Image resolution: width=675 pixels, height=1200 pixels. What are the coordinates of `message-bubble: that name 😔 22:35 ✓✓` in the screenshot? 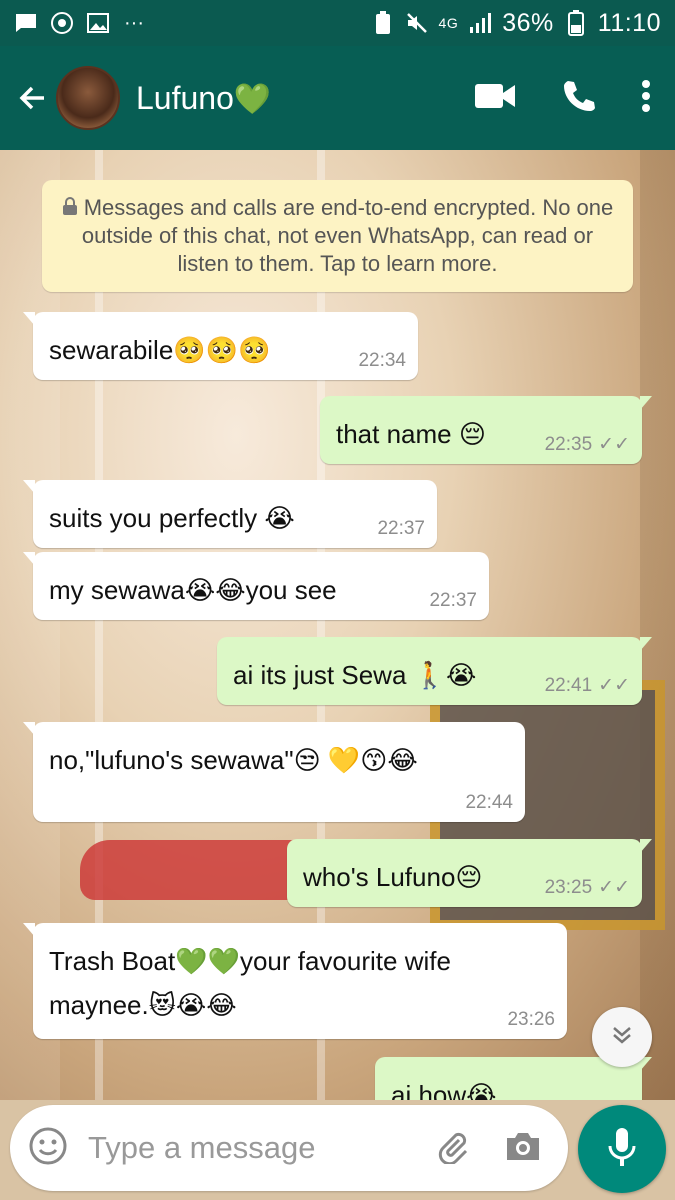 It's located at (486, 430).